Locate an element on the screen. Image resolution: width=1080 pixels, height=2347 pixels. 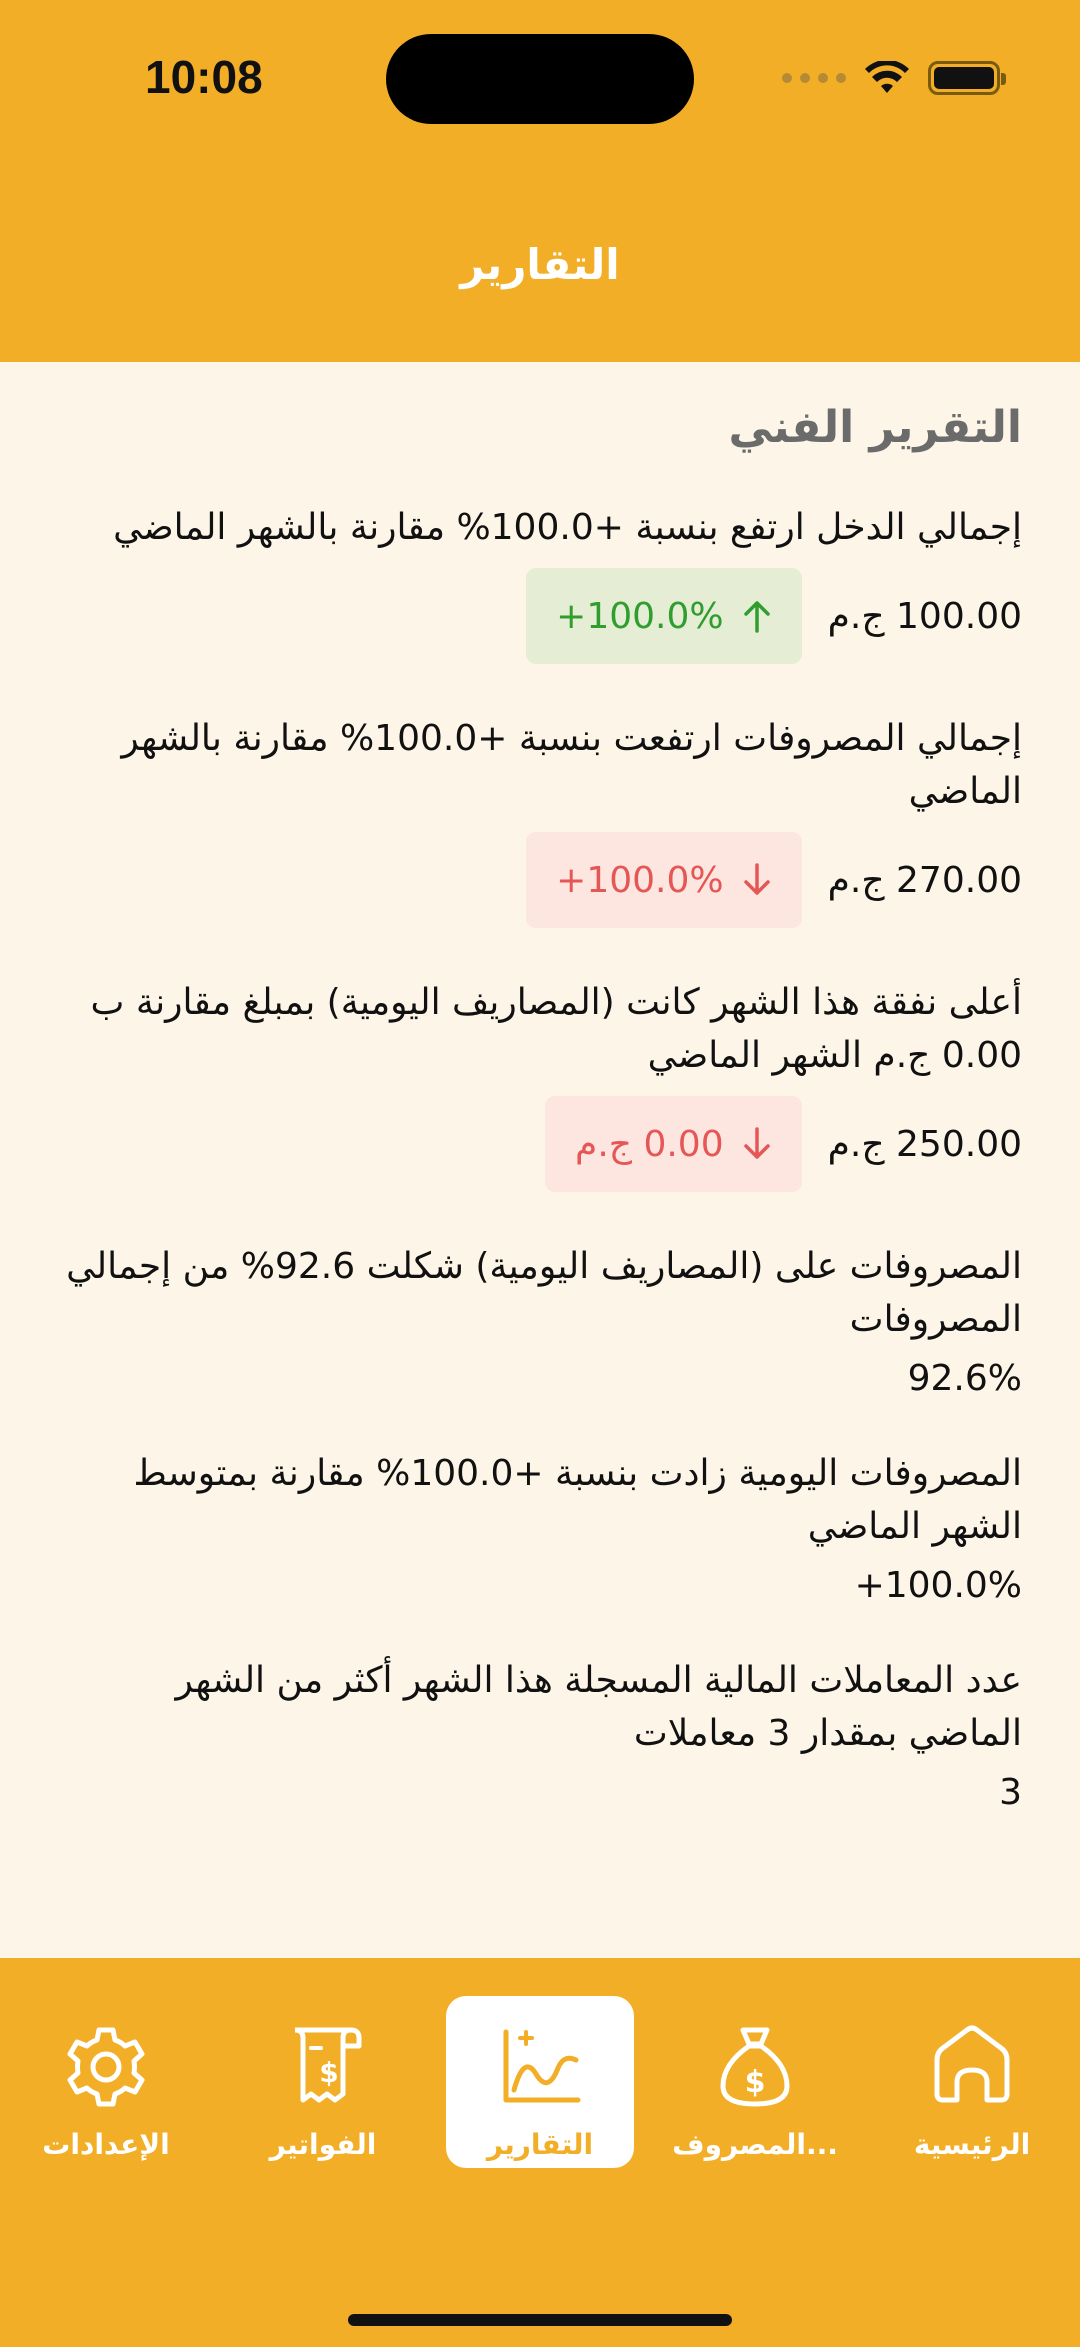
arrow-up-icon is located at coordinates (756, 617).